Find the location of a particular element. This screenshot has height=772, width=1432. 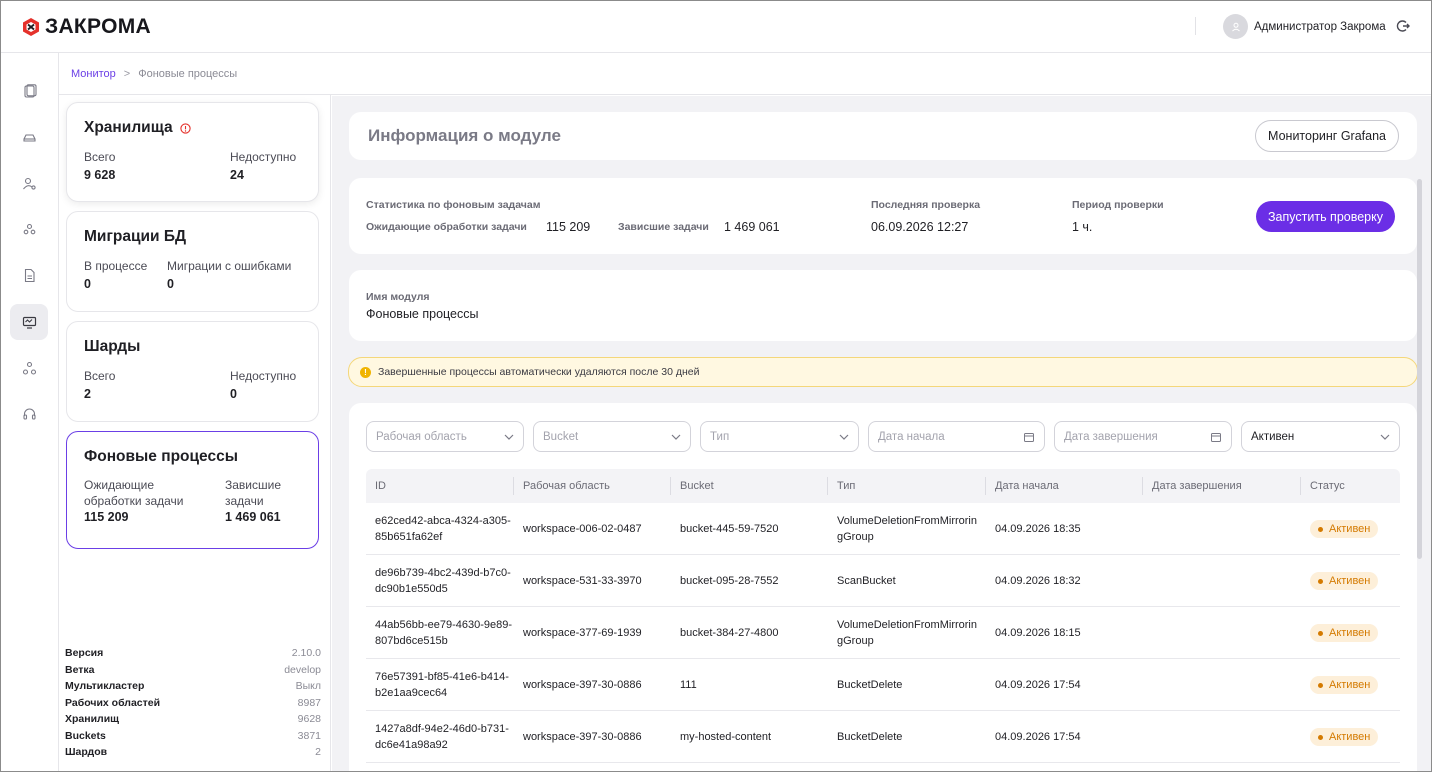

start-date-filter: Дата начала is located at coordinates (956, 436).